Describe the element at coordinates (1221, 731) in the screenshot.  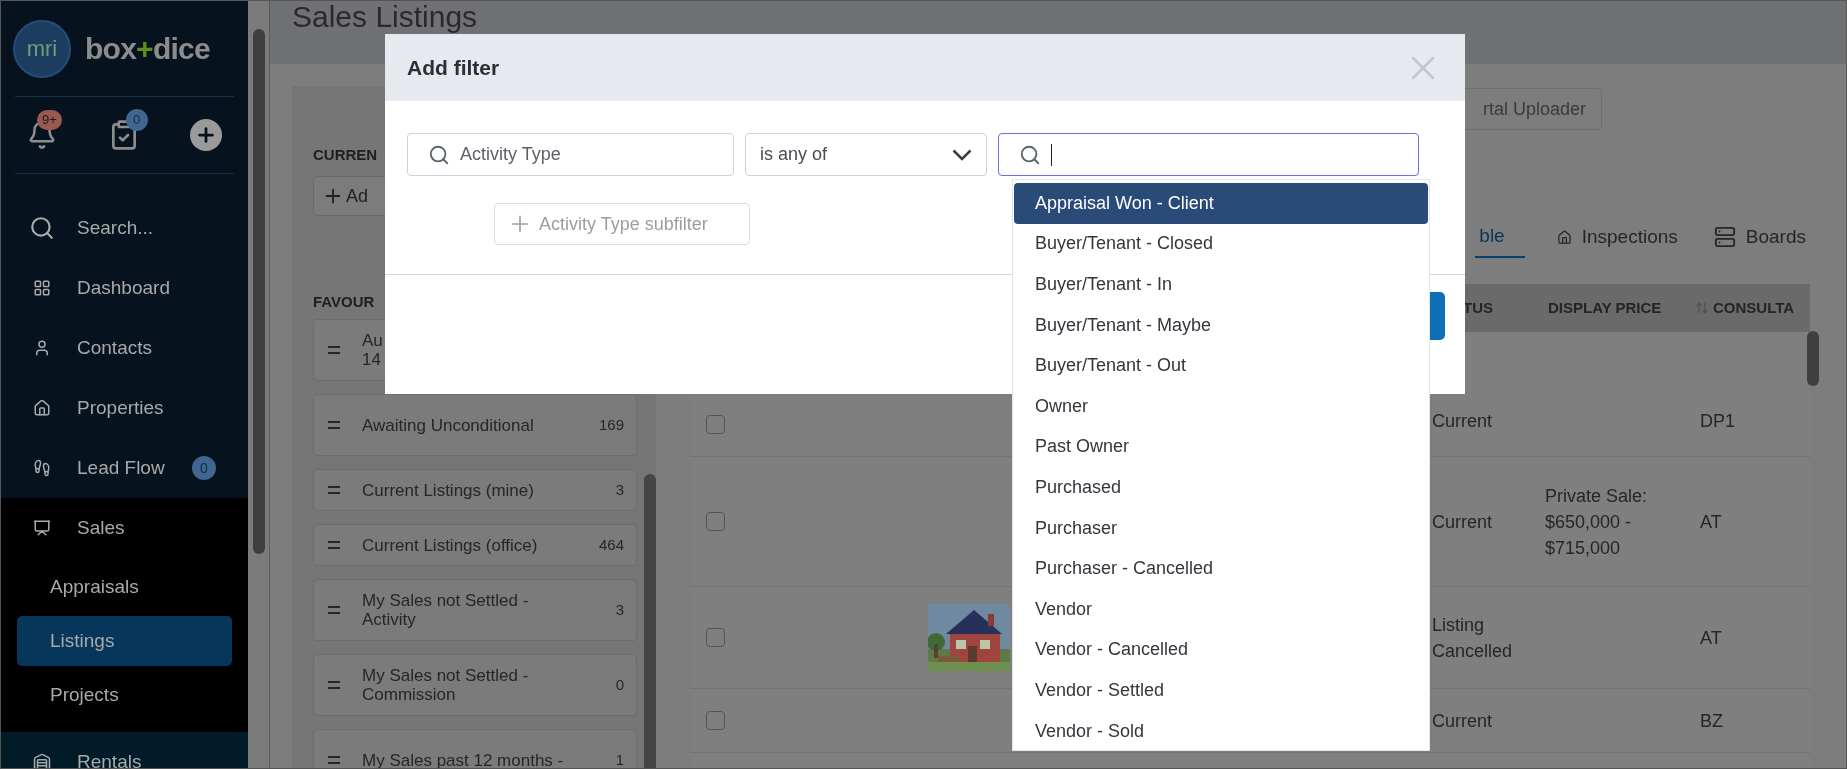
I see `dropdown-option: Vendor - Sold` at that location.